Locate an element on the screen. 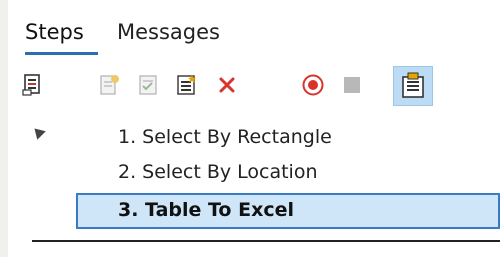  step-item-1: 1. Select By Rectangle is located at coordinates (225, 137).